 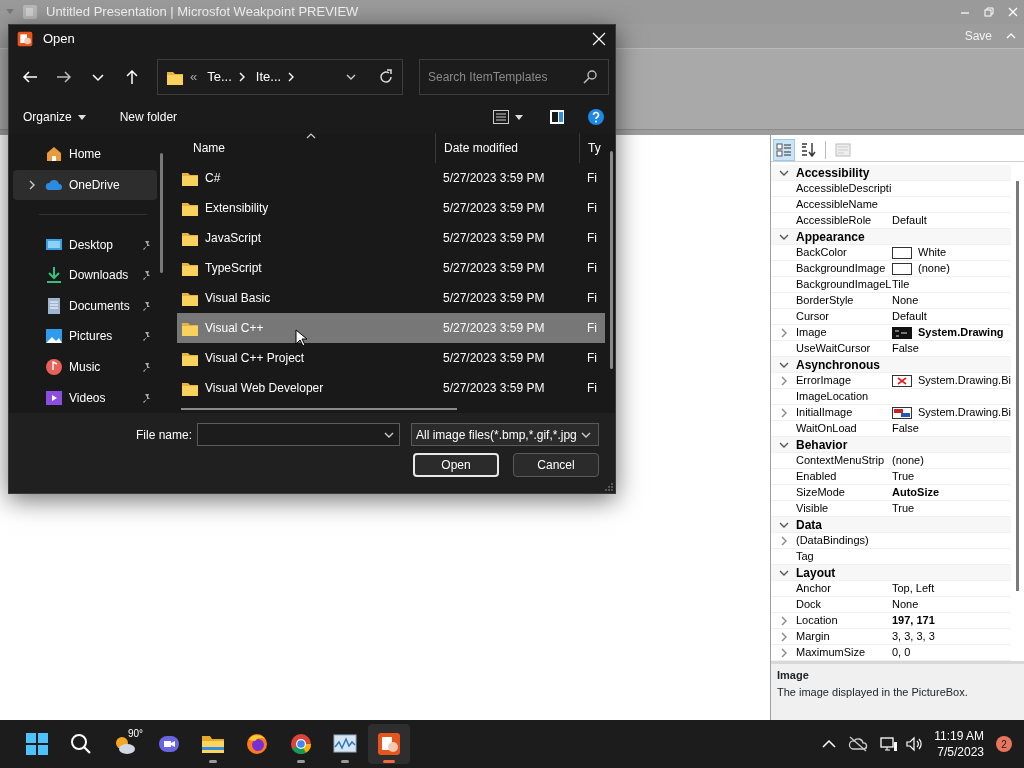 What do you see at coordinates (391, 238) in the screenshot?
I see `file-row: JavaScript 5/27/2023 3:59 PM Fi` at bounding box center [391, 238].